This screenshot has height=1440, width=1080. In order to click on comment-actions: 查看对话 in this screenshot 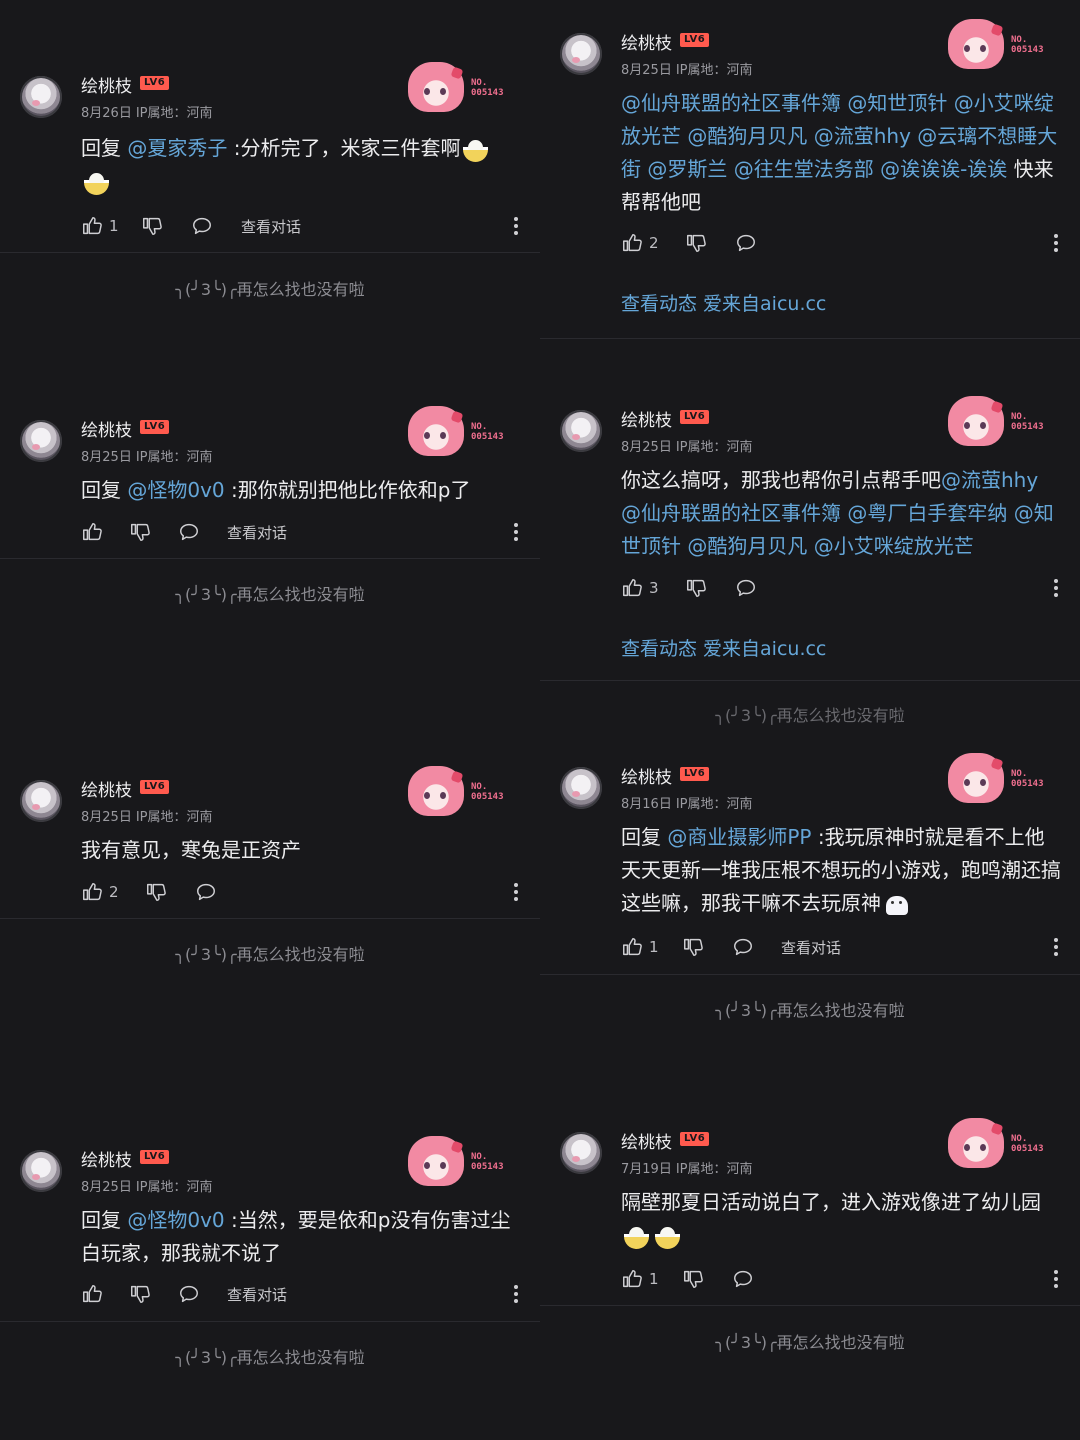, I will do `click(301, 1294)`.